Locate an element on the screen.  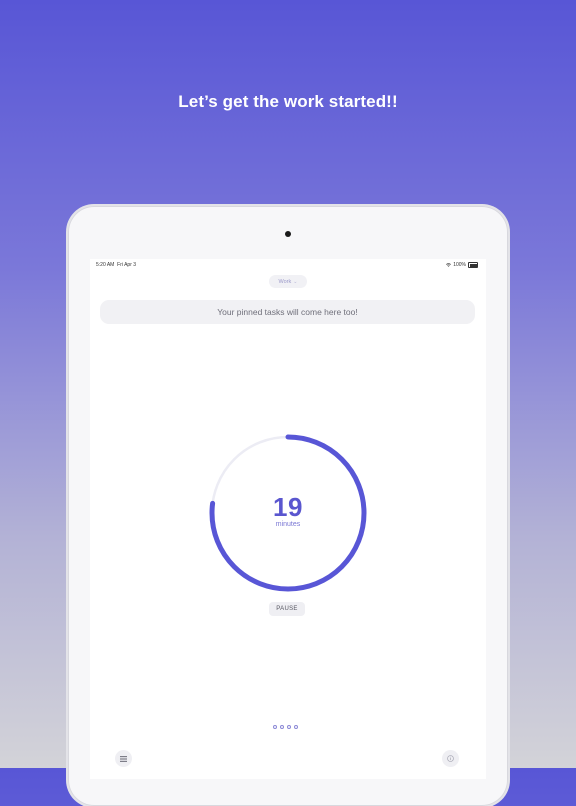
timer-unit: minutes is located at coordinates (288, 524).